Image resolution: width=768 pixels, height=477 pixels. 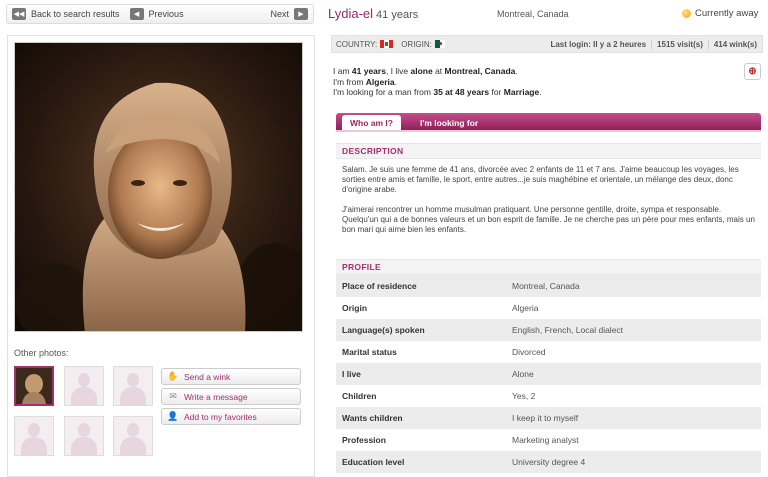 I want to click on country-label: COUNTRY:, so click(x=357, y=44).